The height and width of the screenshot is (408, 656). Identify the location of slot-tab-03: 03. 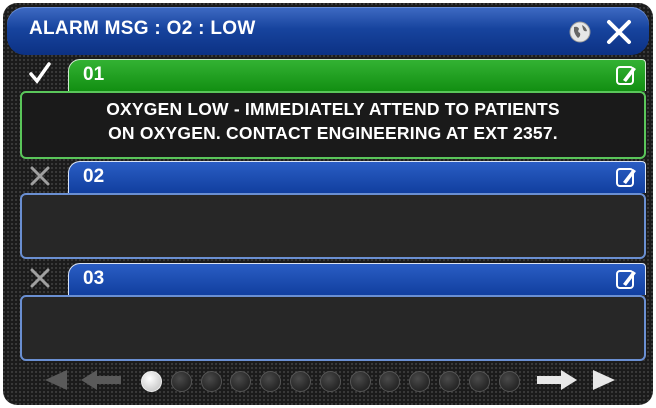
(357, 279).